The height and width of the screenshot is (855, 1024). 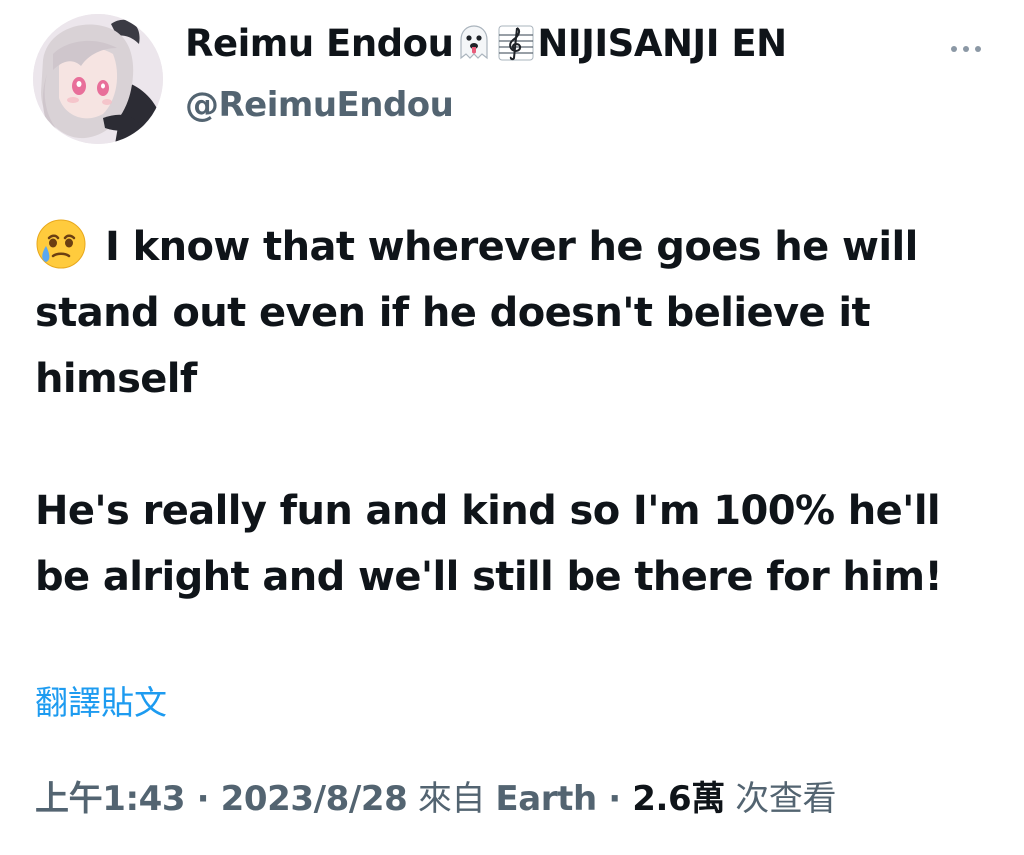 I want to click on more-options-button, so click(x=966, y=49).